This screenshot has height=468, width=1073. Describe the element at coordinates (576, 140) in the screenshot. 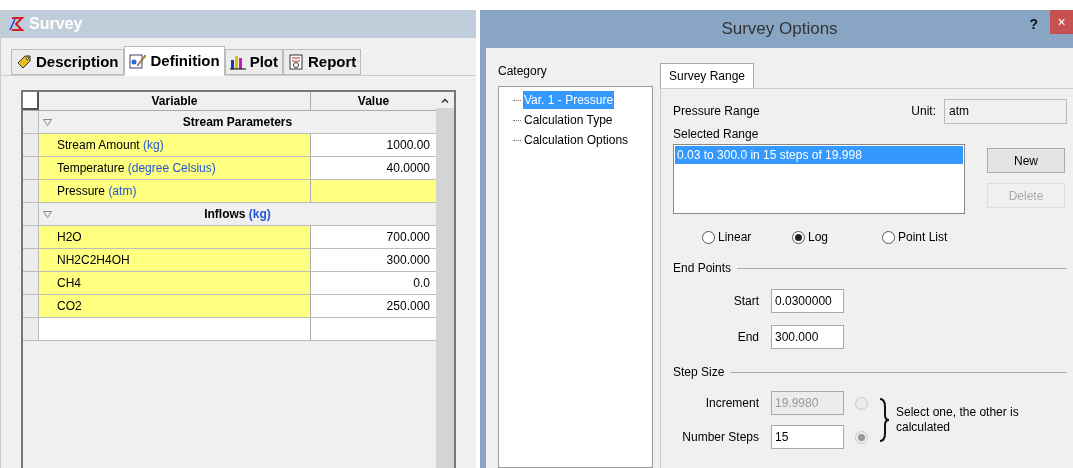

I see `tree-item: Calculation Options` at that location.